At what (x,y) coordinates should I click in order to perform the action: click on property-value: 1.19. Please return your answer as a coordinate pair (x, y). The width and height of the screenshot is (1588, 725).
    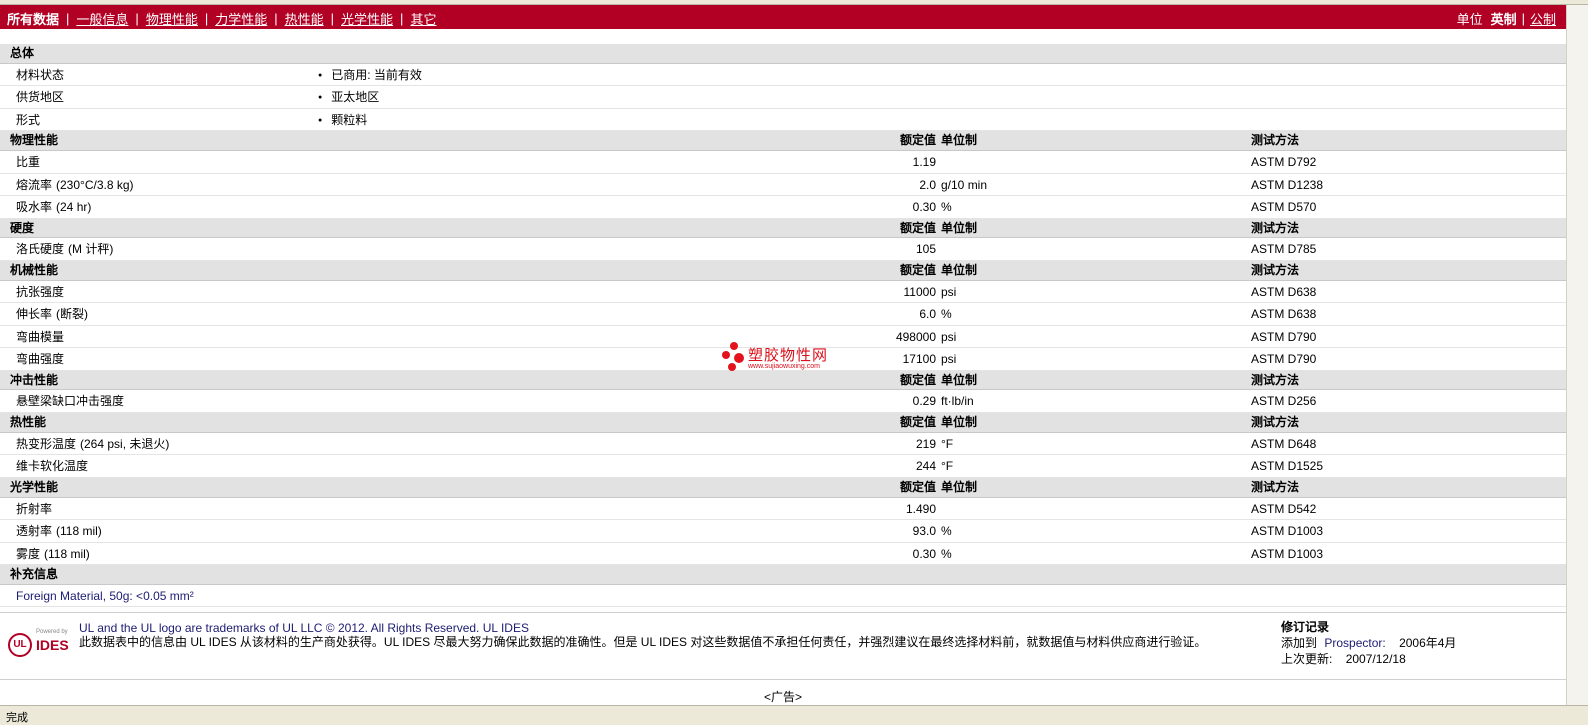
    Looking at the image, I should click on (924, 162).